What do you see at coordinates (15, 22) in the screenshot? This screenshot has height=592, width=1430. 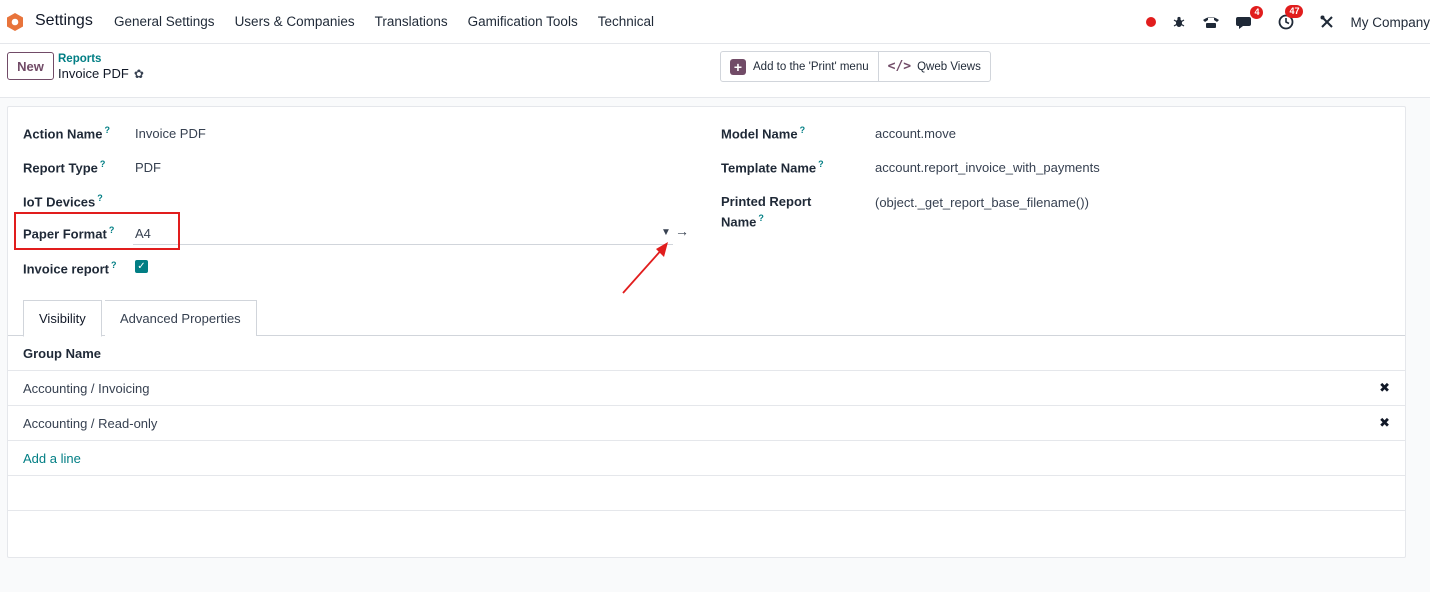 I see `app-logo-icon` at bounding box center [15, 22].